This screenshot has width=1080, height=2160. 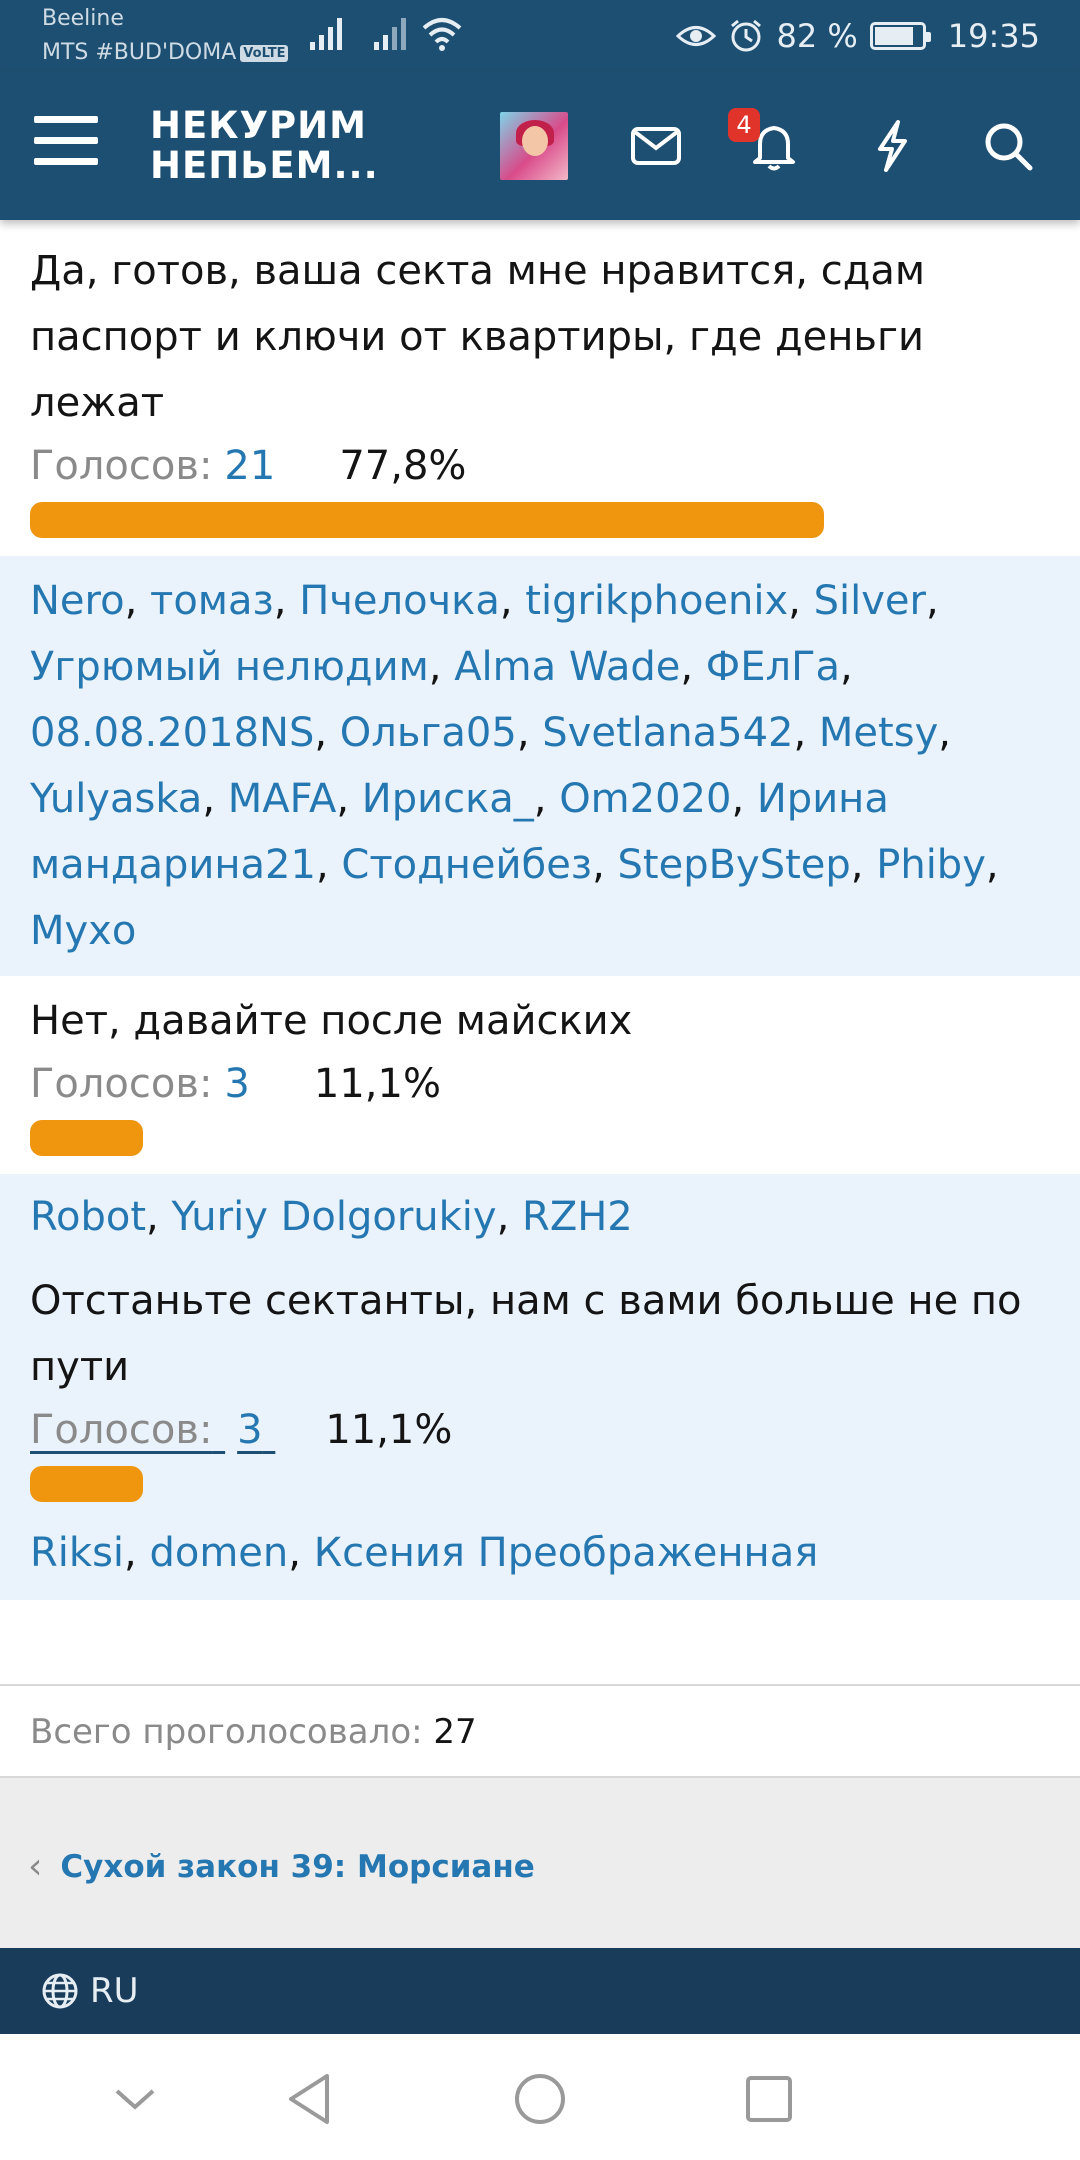 I want to click on lightning-icon, so click(x=892, y=146).